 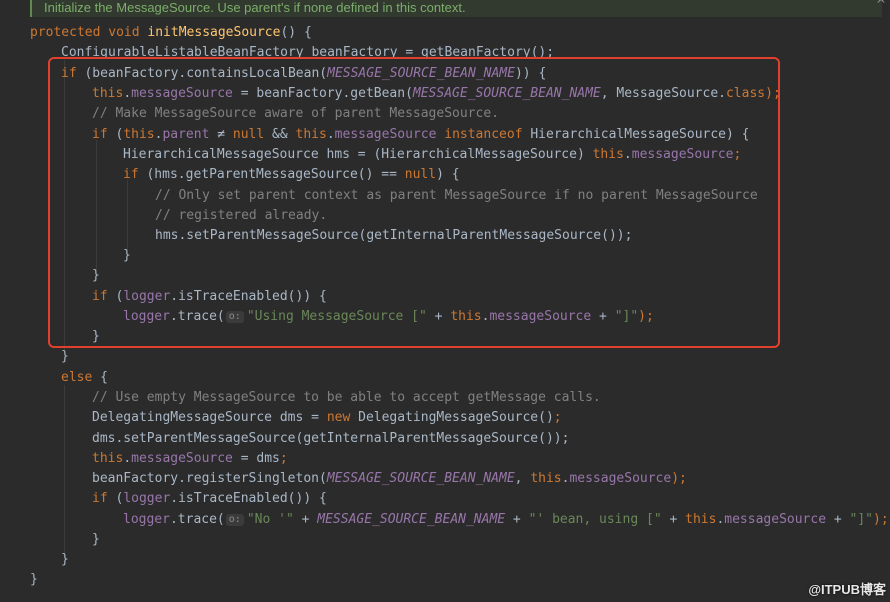 What do you see at coordinates (595, 519) in the screenshot?
I see `string-literal: "' bean, using ["` at bounding box center [595, 519].